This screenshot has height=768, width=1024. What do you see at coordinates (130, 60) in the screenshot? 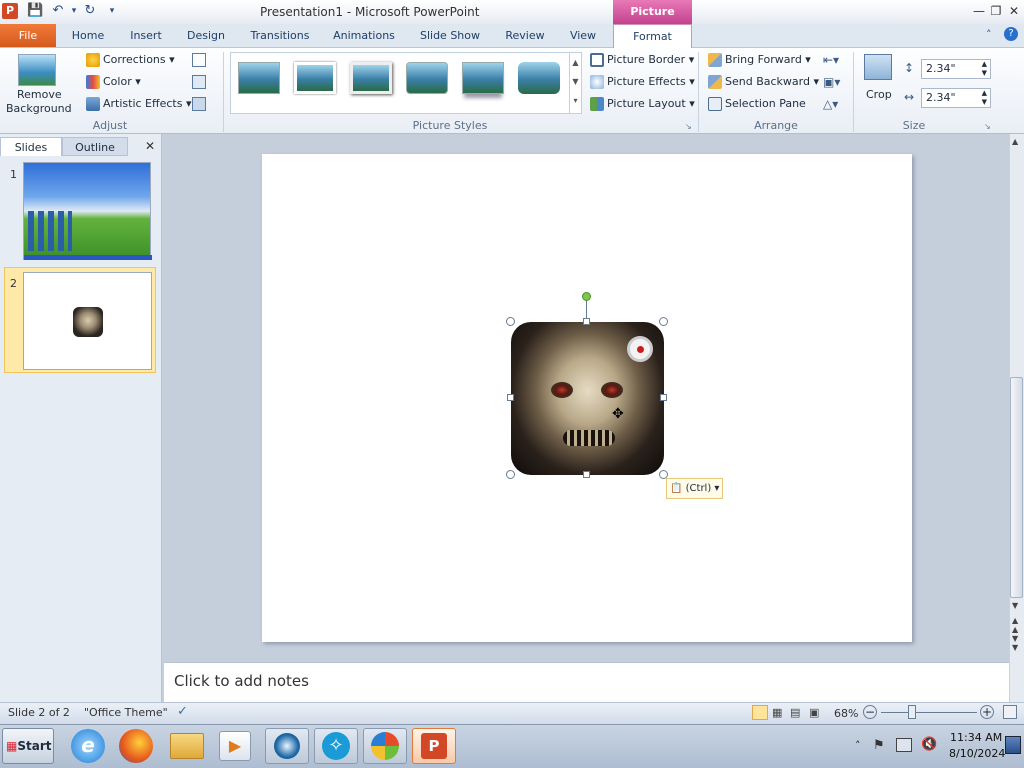
I see `corrections-button: Corrections ▾` at bounding box center [130, 60].